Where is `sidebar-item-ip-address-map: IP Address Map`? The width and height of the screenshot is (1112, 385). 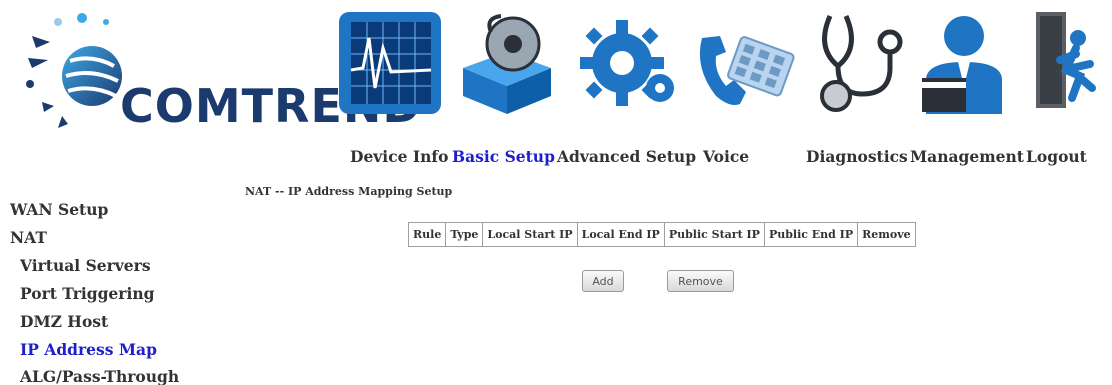 sidebar-item-ip-address-map: IP Address Map is located at coordinates (88, 349).